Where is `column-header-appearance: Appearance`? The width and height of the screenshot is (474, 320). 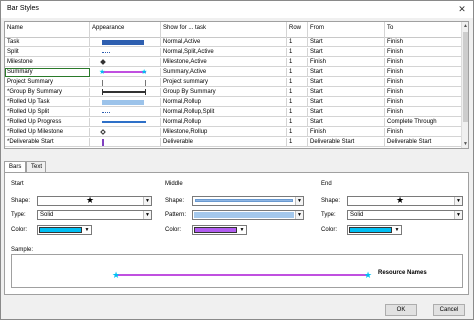
column-header-appearance: Appearance is located at coordinates (125, 30).